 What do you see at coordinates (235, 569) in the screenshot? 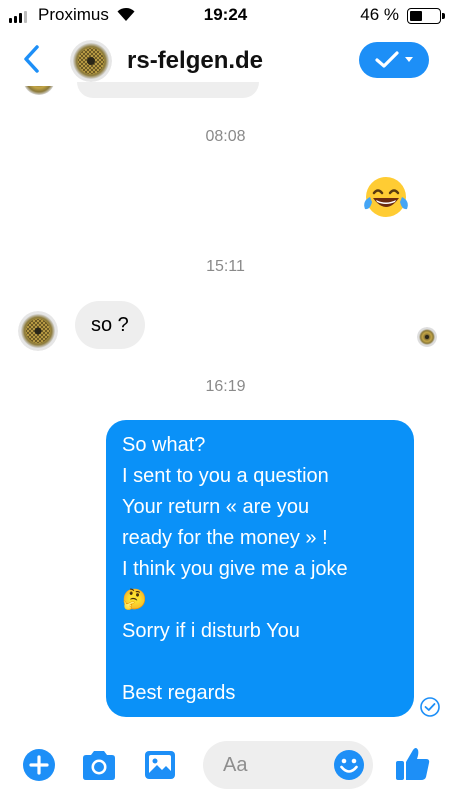
I see `message-line: I think you give me a joke` at bounding box center [235, 569].